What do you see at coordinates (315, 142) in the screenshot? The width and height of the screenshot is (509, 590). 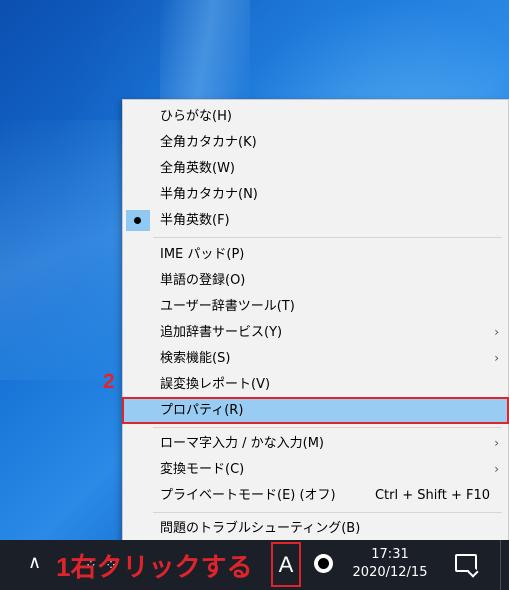 I see `menu-item-zenkaku-katakana: 全角カタカナ(K)` at bounding box center [315, 142].